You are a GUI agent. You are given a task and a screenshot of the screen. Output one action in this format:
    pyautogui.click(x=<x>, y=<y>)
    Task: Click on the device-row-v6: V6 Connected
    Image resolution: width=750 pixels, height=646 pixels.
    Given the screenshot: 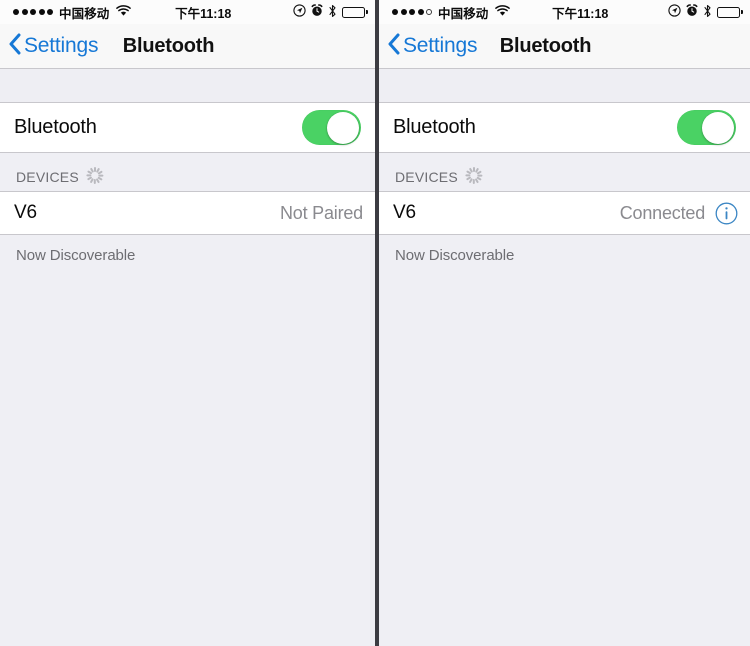 What is the action you would take?
    pyautogui.click(x=564, y=213)
    